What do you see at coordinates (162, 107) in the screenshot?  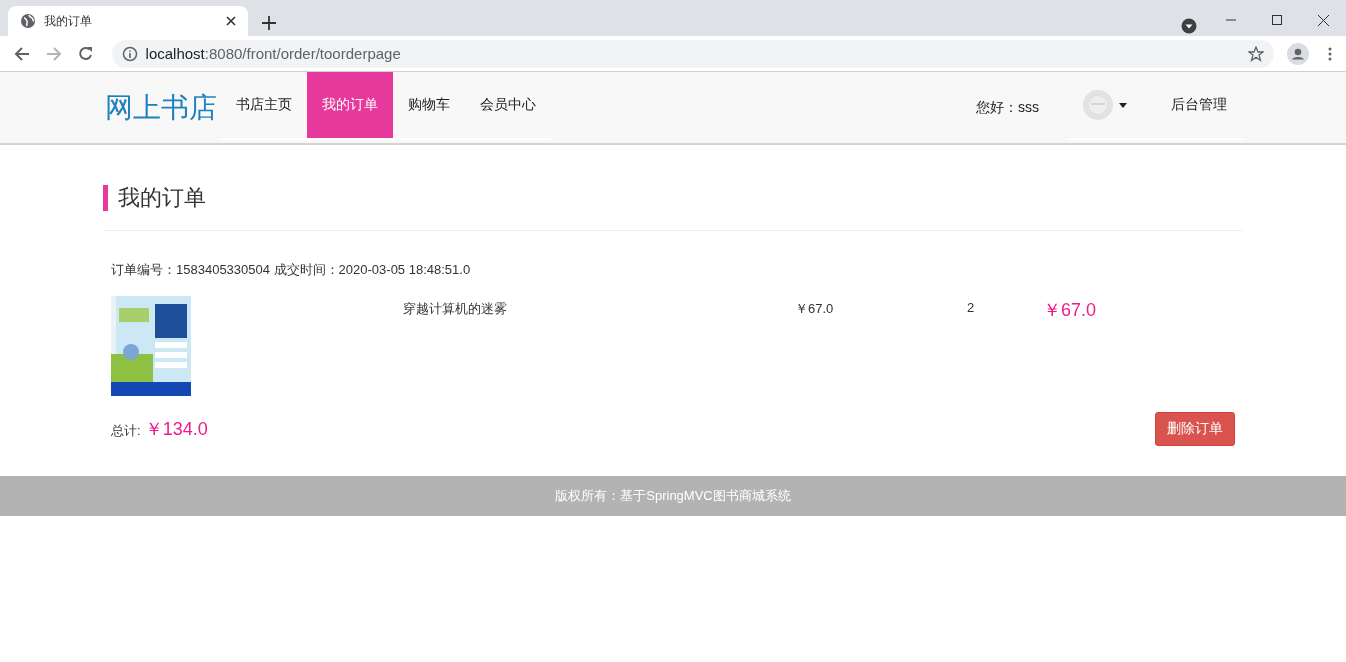 I see `site-logo: 网上书店` at bounding box center [162, 107].